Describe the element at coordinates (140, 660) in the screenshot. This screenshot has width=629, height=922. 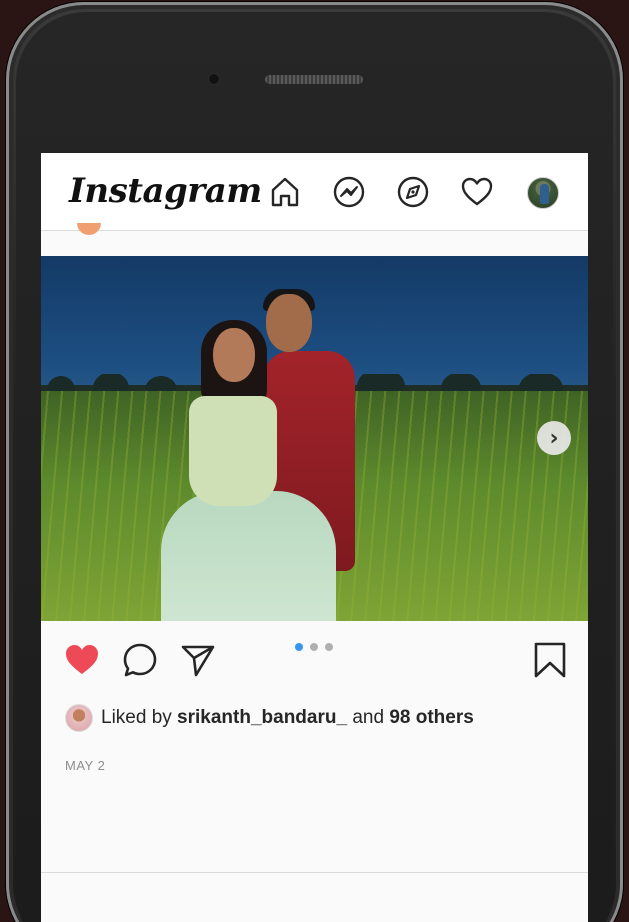
I see `comment-icon` at that location.